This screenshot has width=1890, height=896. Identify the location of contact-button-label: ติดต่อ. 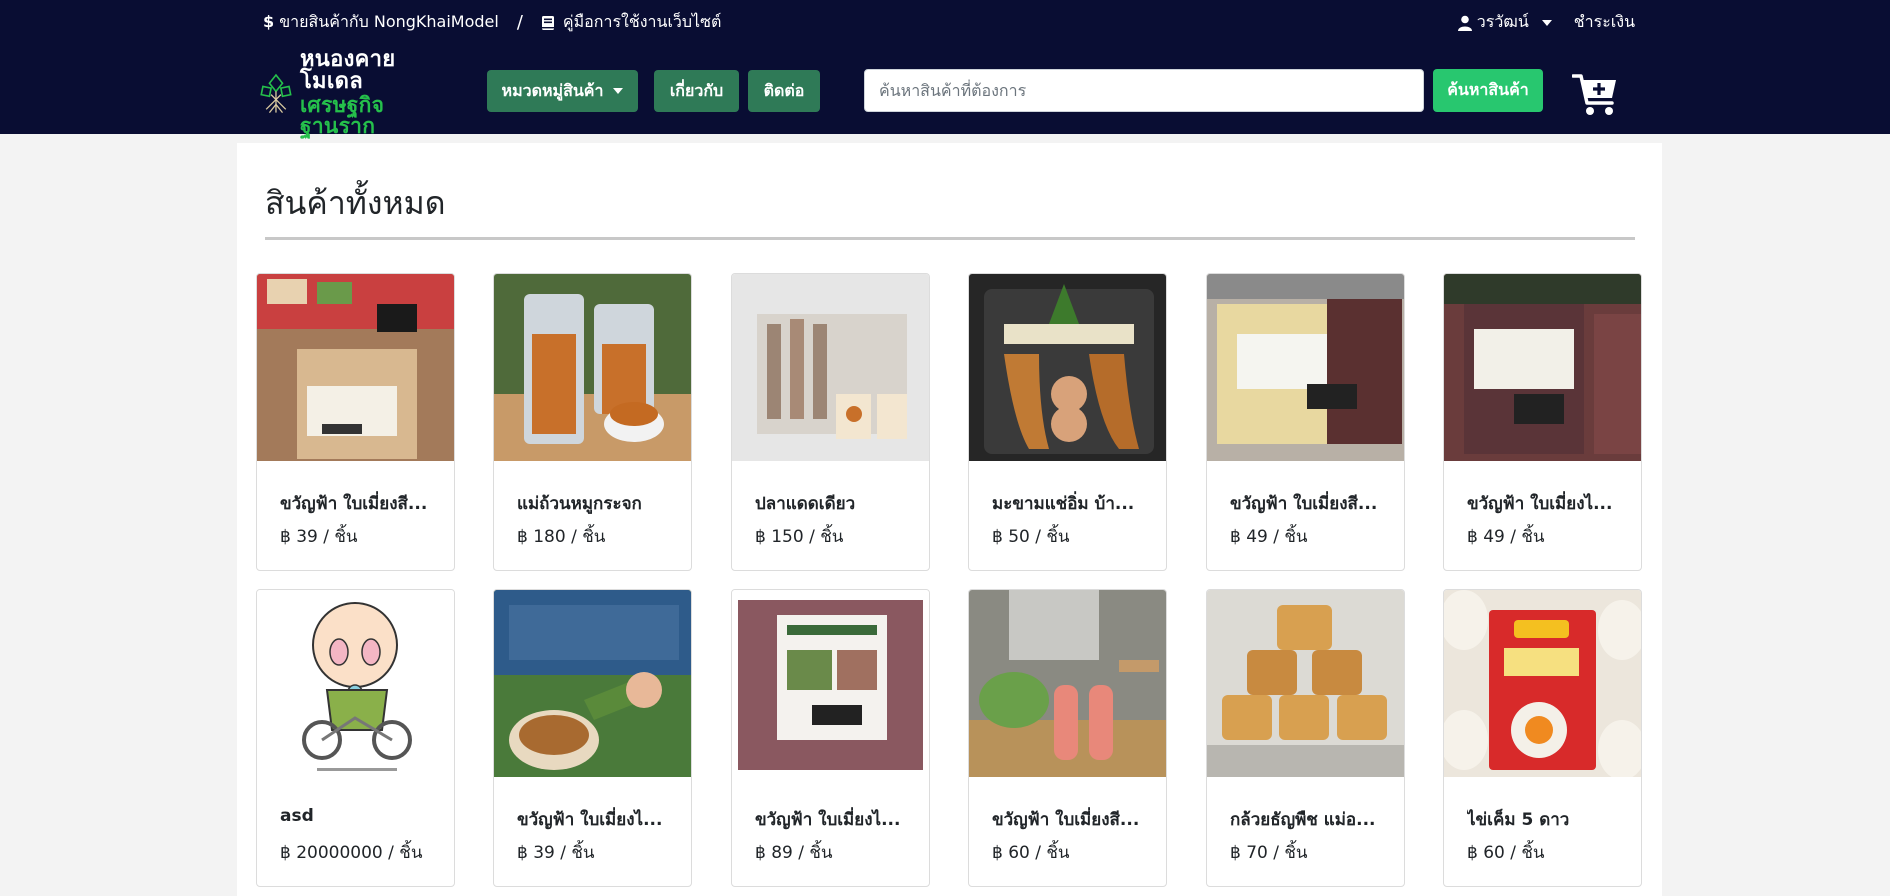
(784, 90).